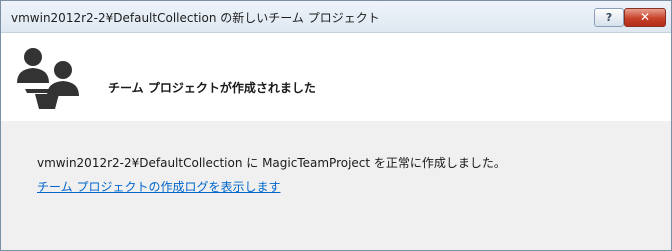 Image resolution: width=672 pixels, height=251 pixels. Describe the element at coordinates (609, 17) in the screenshot. I see `help-button: ?` at that location.